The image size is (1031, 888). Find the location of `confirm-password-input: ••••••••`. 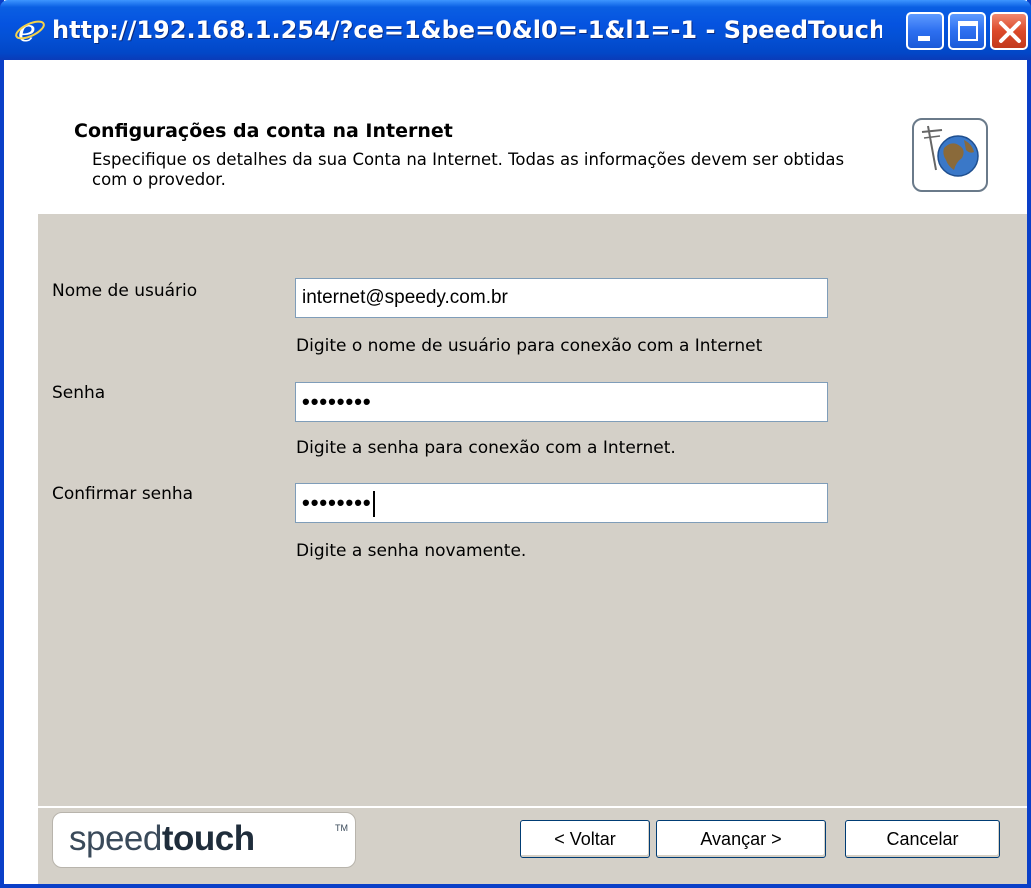

confirm-password-input: •••••••• is located at coordinates (561, 503).